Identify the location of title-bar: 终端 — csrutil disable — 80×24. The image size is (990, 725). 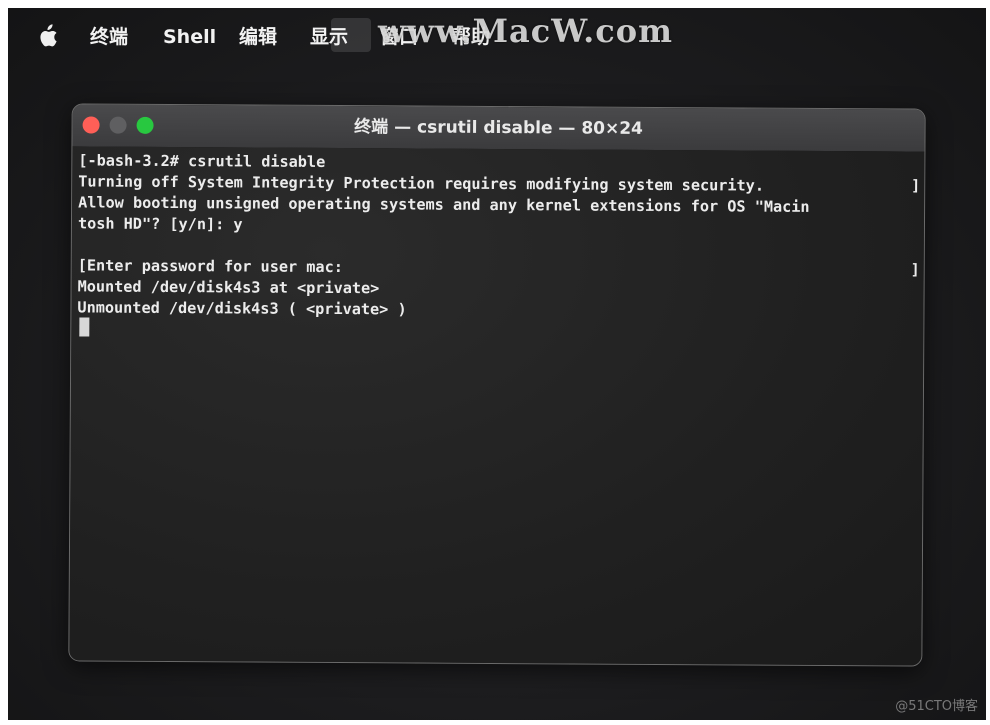
(498, 128).